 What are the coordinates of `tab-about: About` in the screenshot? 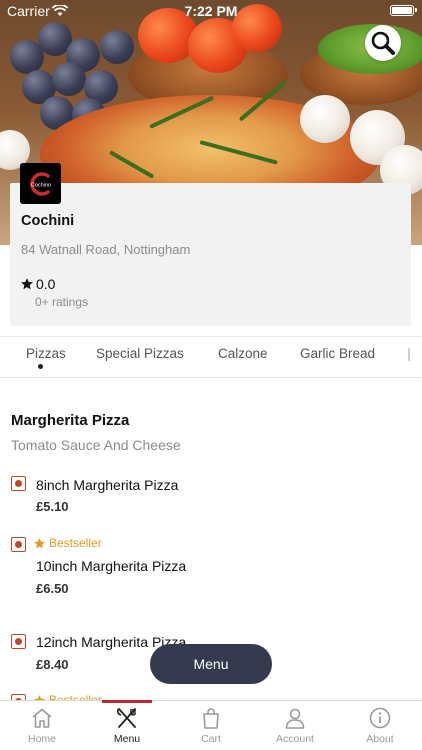 It's located at (380, 726).